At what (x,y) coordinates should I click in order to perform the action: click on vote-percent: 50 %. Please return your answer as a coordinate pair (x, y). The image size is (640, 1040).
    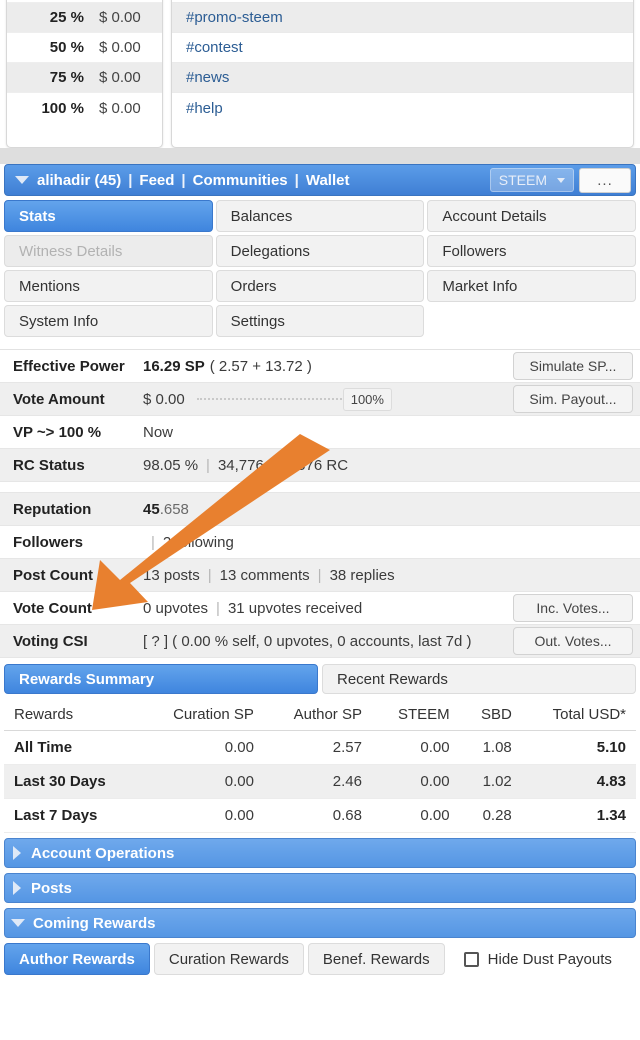
    Looking at the image, I should click on (66, 47).